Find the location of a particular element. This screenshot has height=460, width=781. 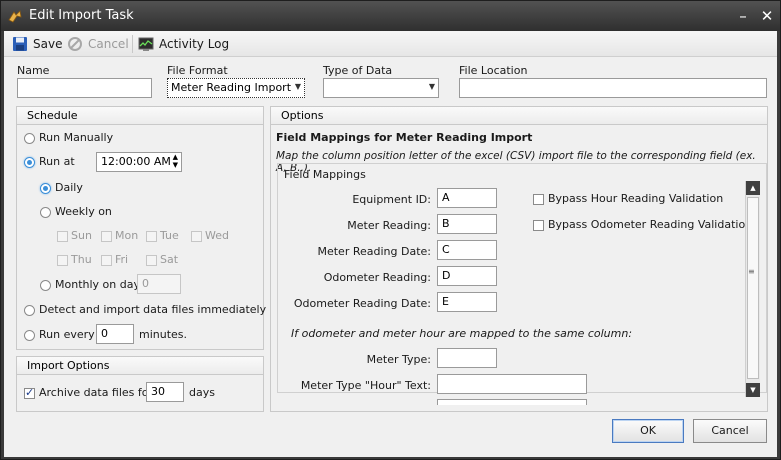

toolbar: Save Cancel Activity Log is located at coordinates (390, 44).